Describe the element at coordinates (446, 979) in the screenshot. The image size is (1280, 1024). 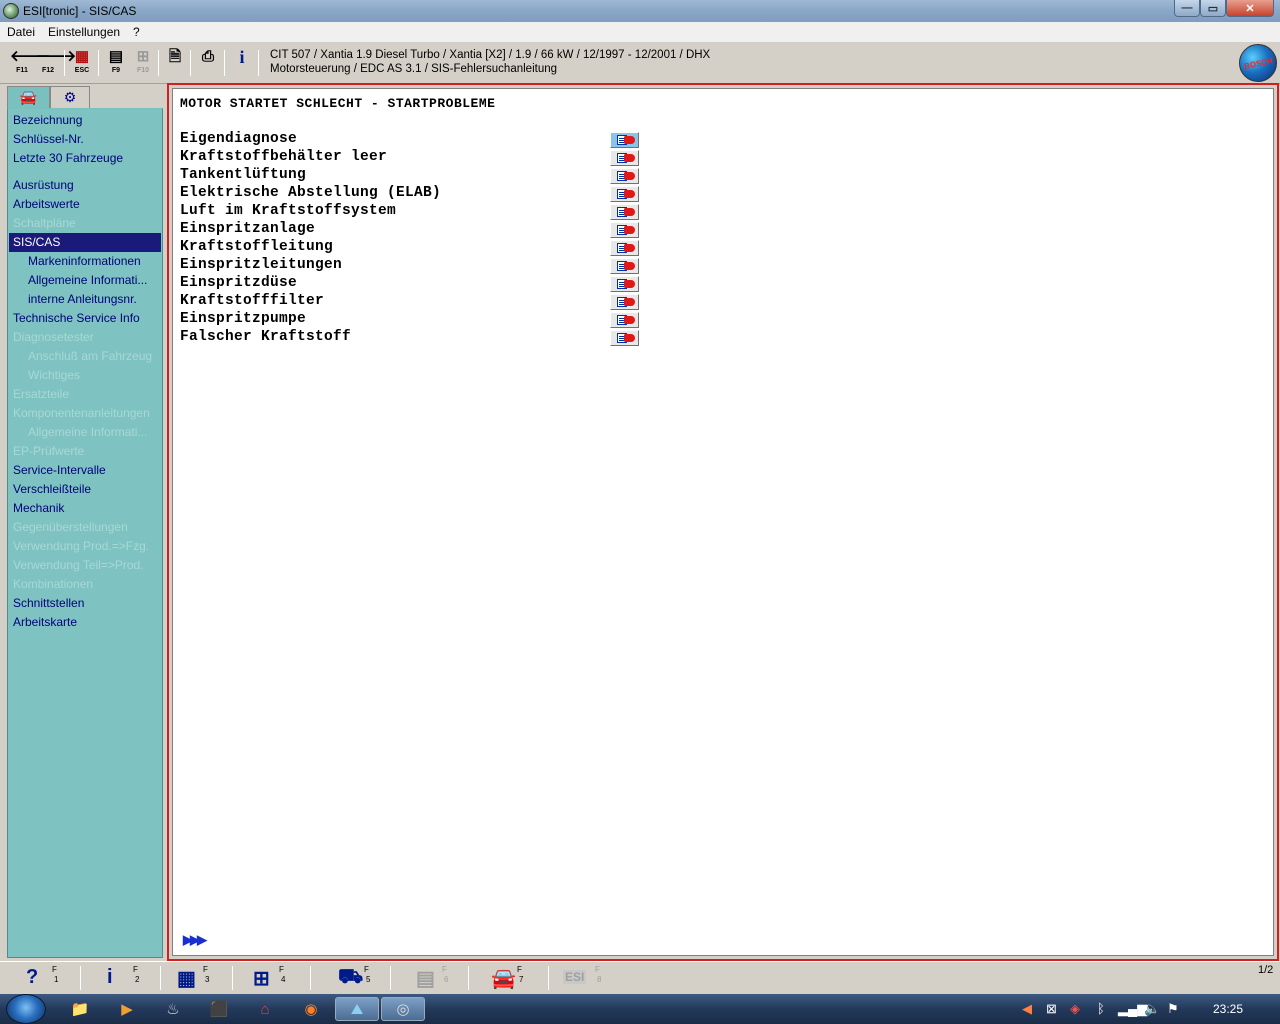
I see `function-key-number: 6` at that location.